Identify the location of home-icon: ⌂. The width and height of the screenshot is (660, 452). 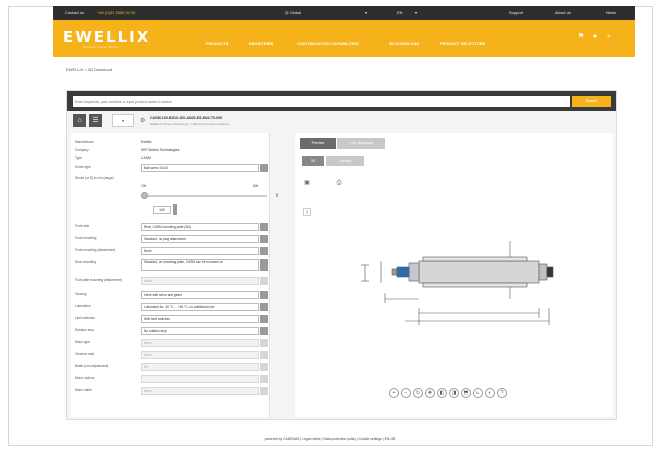
(79, 120).